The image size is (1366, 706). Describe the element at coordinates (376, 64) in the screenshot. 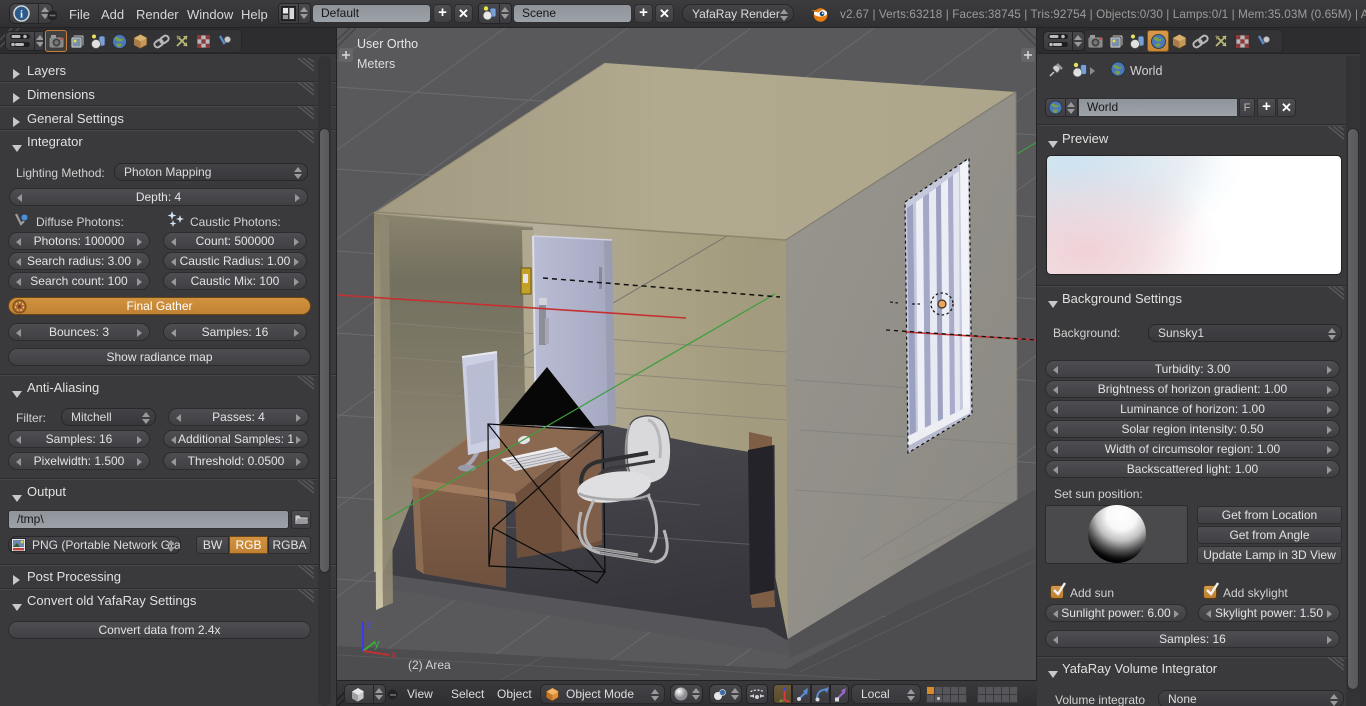

I see `svg-text: Meters` at that location.